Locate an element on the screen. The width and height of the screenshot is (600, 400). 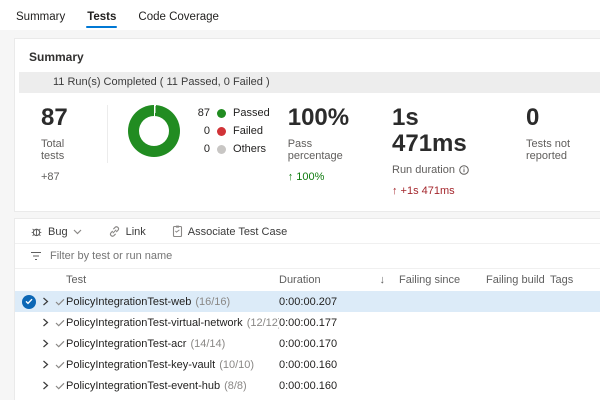
run-duration-stat: 1s 471ms Run duration ↑ +1s 471ms is located at coordinates (438, 151).